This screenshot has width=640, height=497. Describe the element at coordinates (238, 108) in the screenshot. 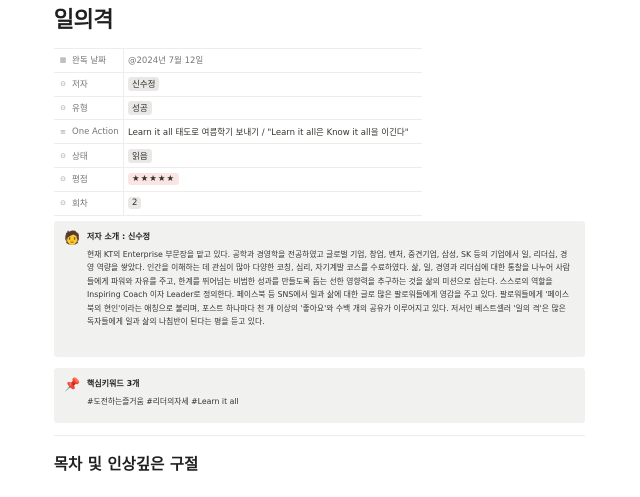

I see `property-row-type: ⊙ 유형 성공` at that location.